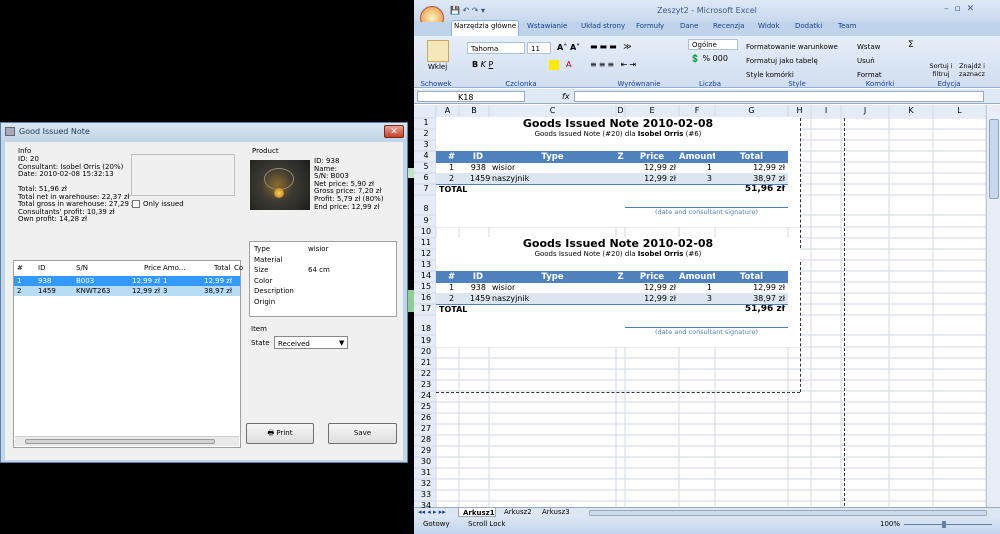 The width and height of the screenshot is (1000, 534). What do you see at coordinates (426, 155) in the screenshot?
I see `row-header: 4` at bounding box center [426, 155].